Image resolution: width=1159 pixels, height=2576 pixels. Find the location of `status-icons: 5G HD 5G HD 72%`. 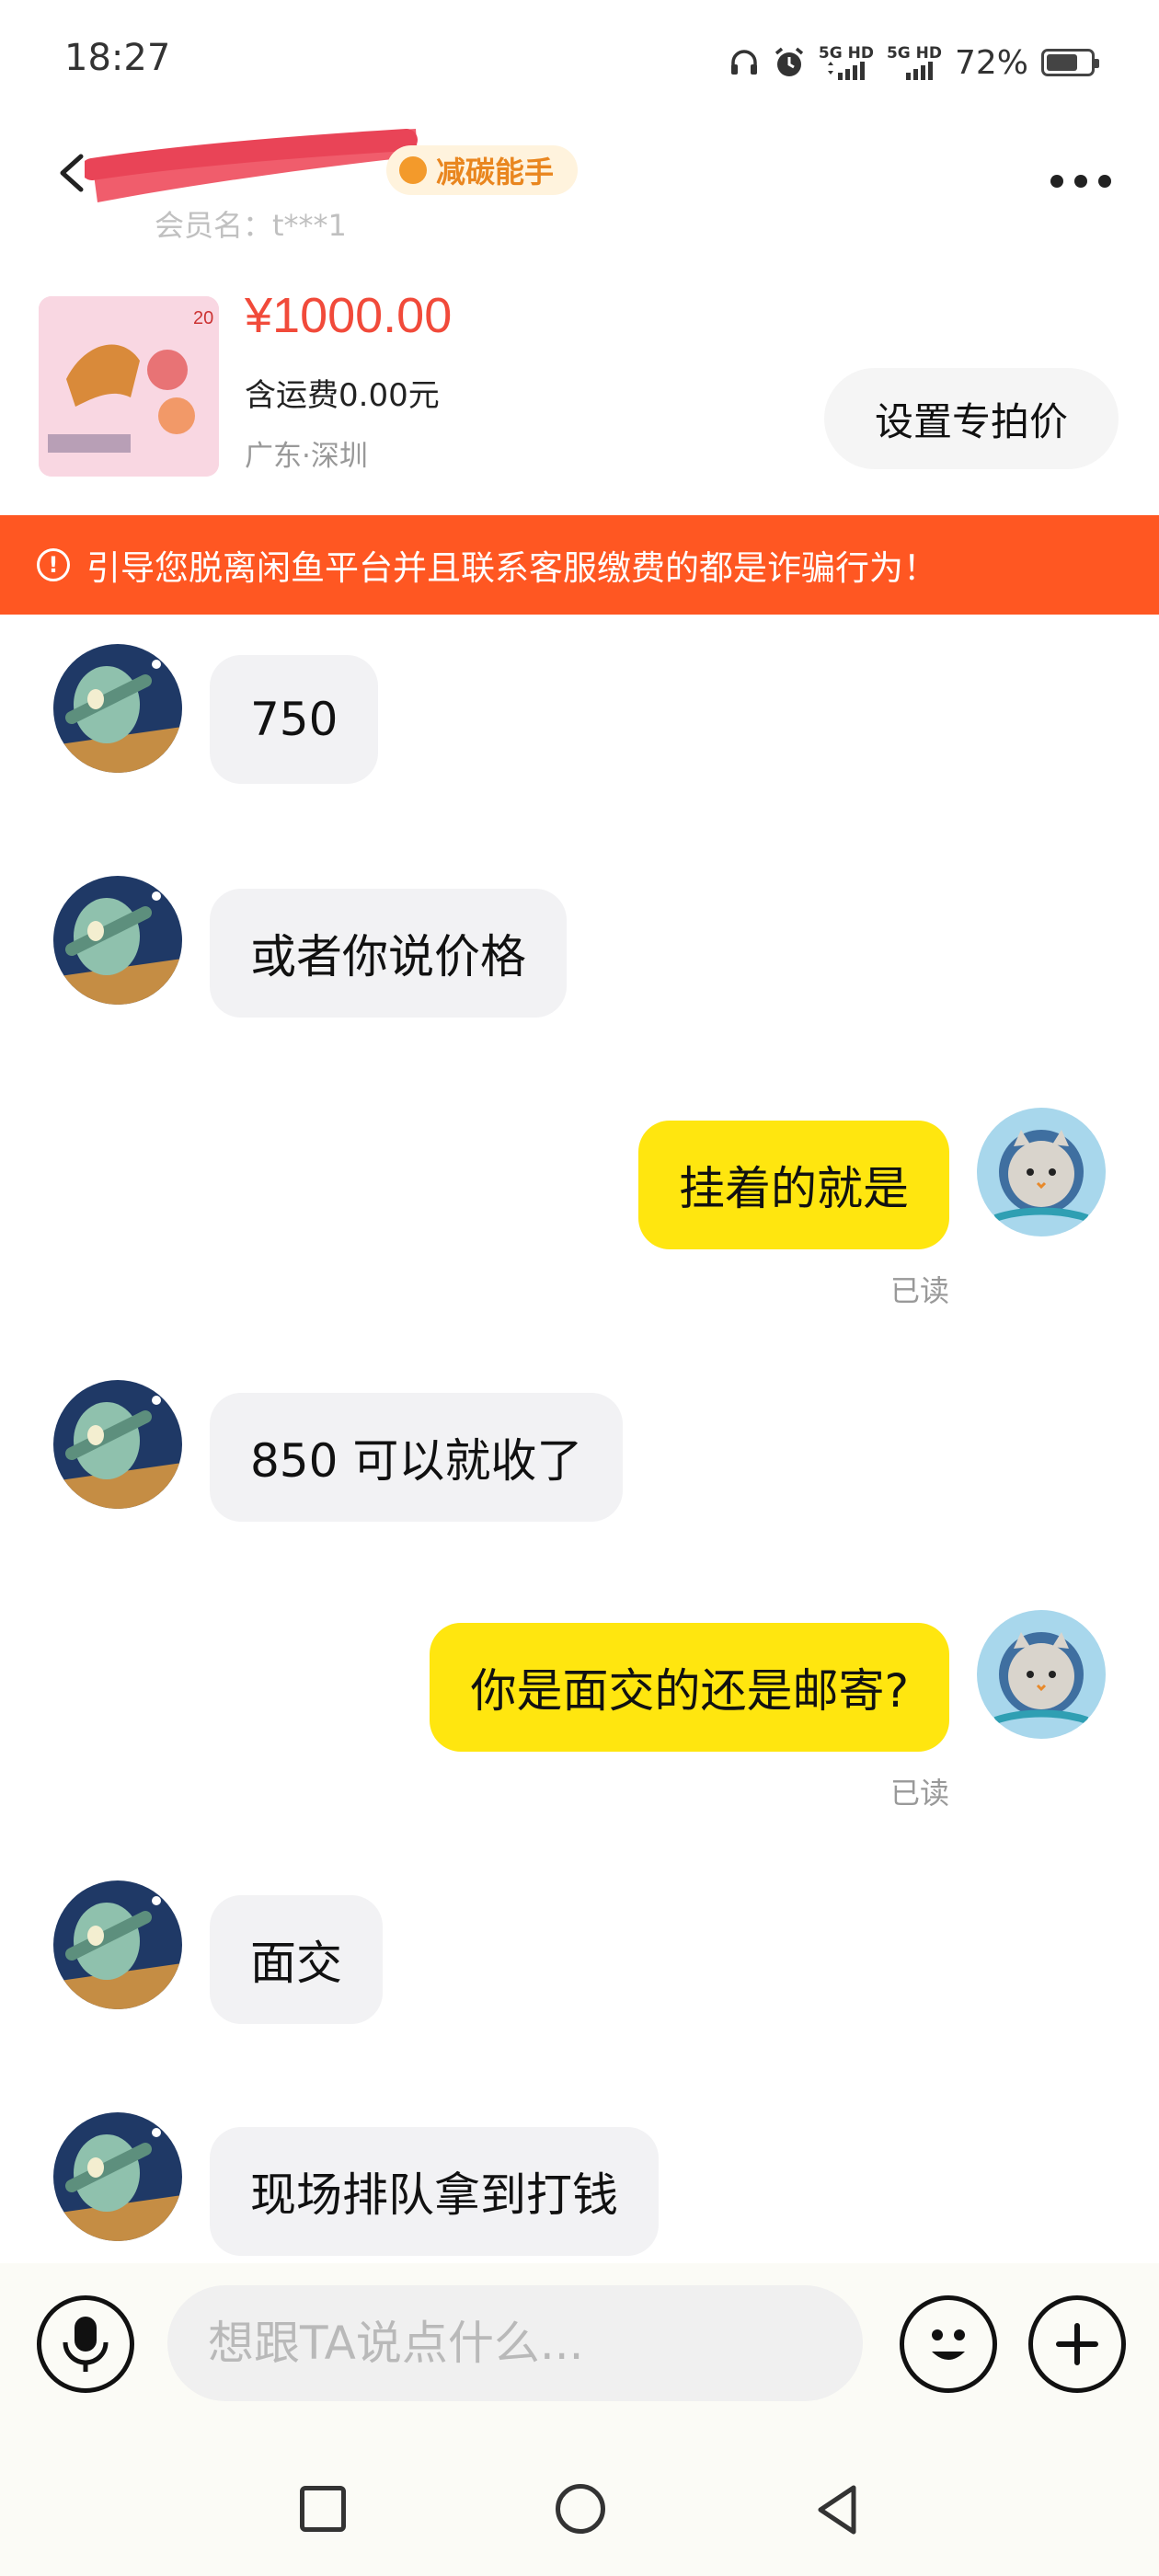

status-icons: 5G HD 5G HD 72% is located at coordinates (914, 62).